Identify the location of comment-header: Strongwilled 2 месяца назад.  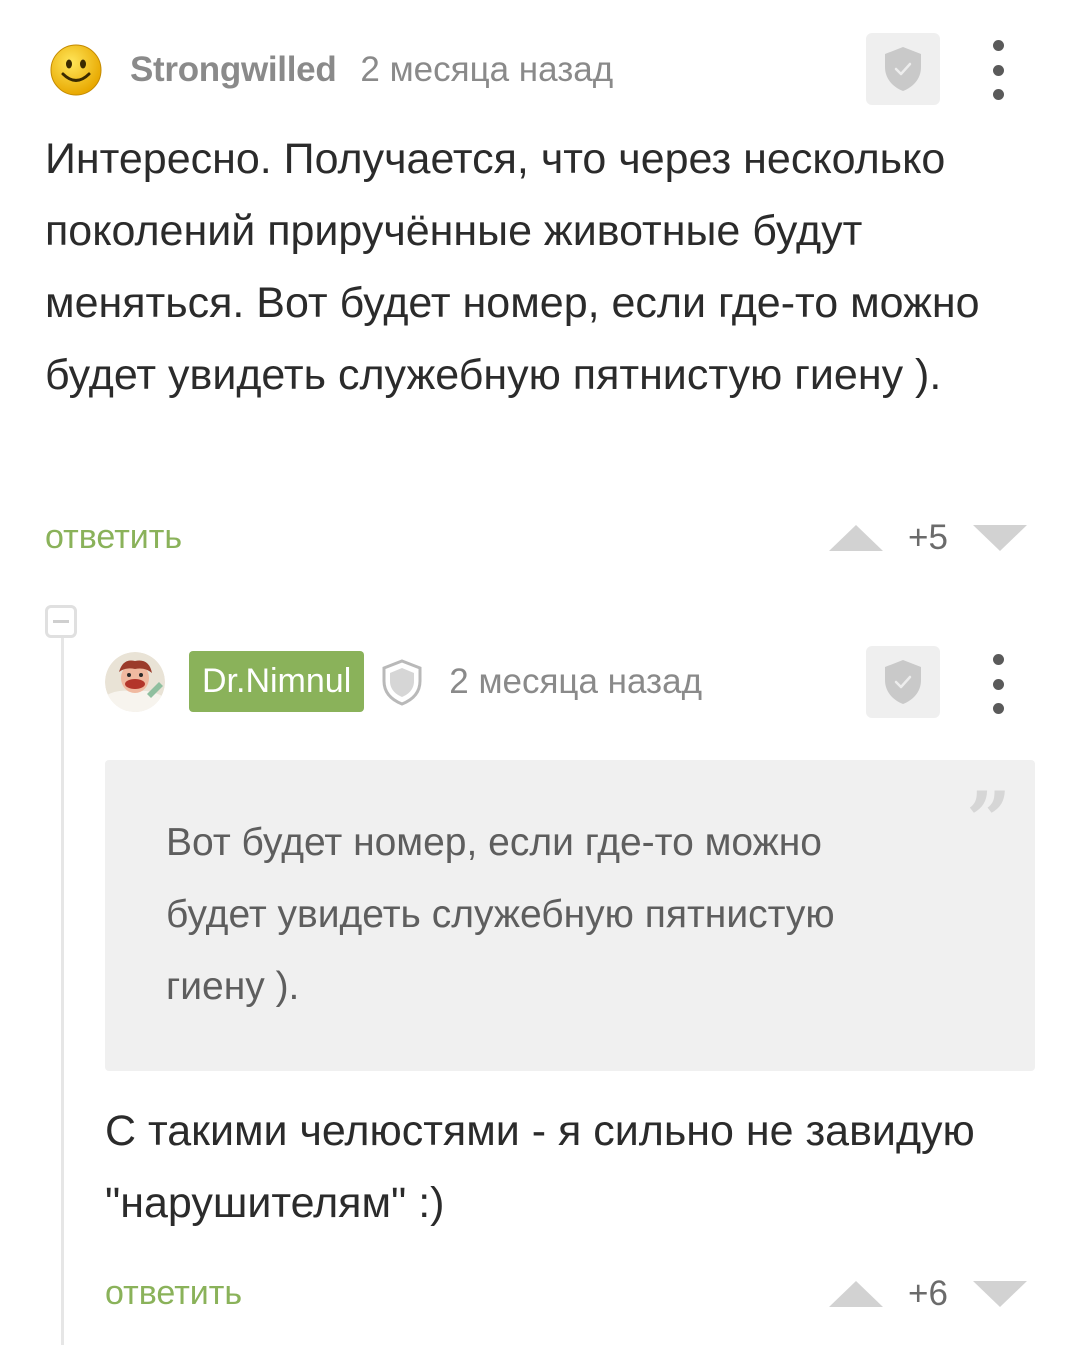
(331, 70).